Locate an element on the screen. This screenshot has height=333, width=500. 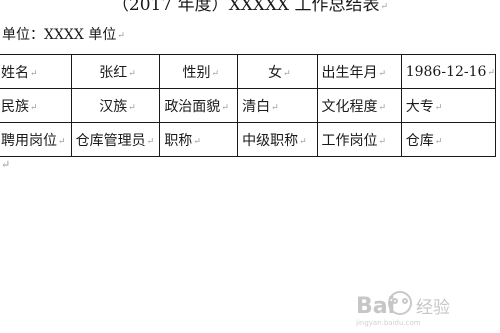
table-cell: 职称↵ is located at coordinates (199, 139).